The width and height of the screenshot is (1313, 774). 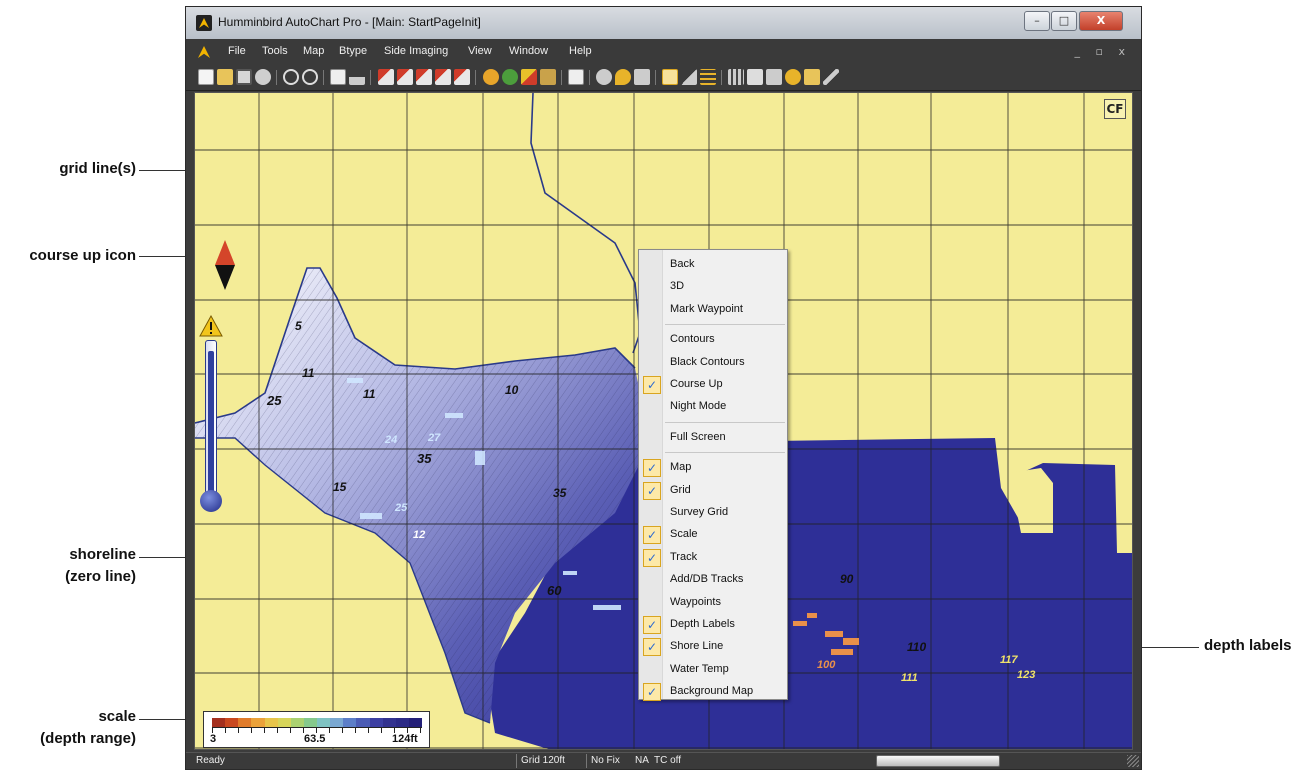 What do you see at coordinates (528, 51) in the screenshot?
I see `menu-window: Window` at bounding box center [528, 51].